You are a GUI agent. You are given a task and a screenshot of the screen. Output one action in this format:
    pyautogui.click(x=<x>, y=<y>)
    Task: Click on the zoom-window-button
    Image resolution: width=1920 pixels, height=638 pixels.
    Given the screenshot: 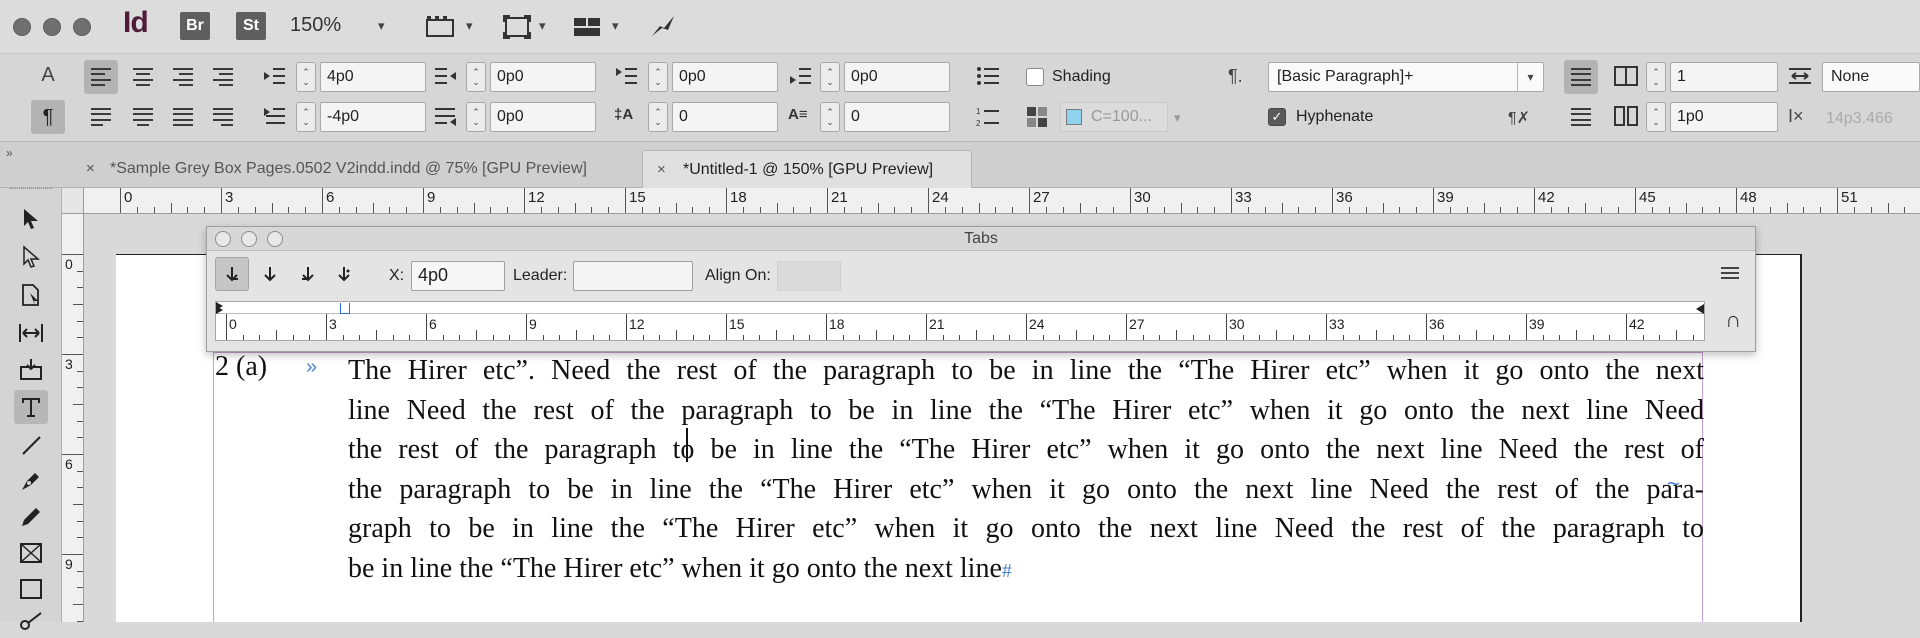 What is the action you would take?
    pyautogui.click(x=82, y=27)
    